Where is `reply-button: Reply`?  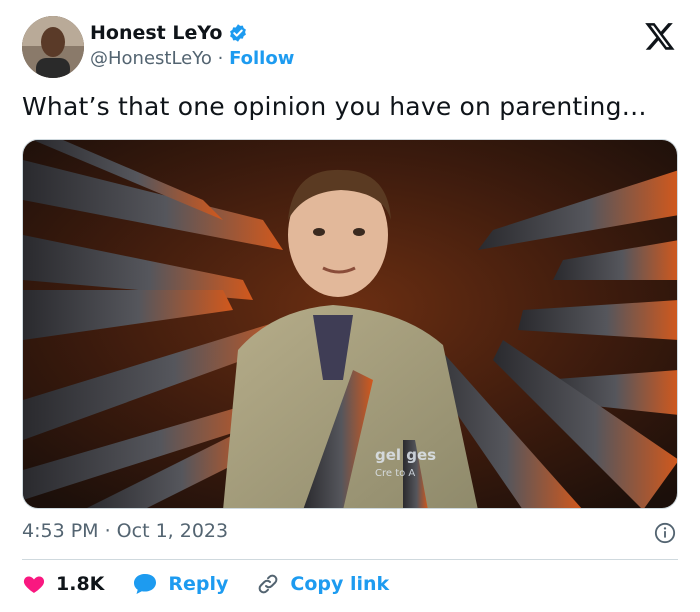
reply-button: Reply is located at coordinates (180, 584).